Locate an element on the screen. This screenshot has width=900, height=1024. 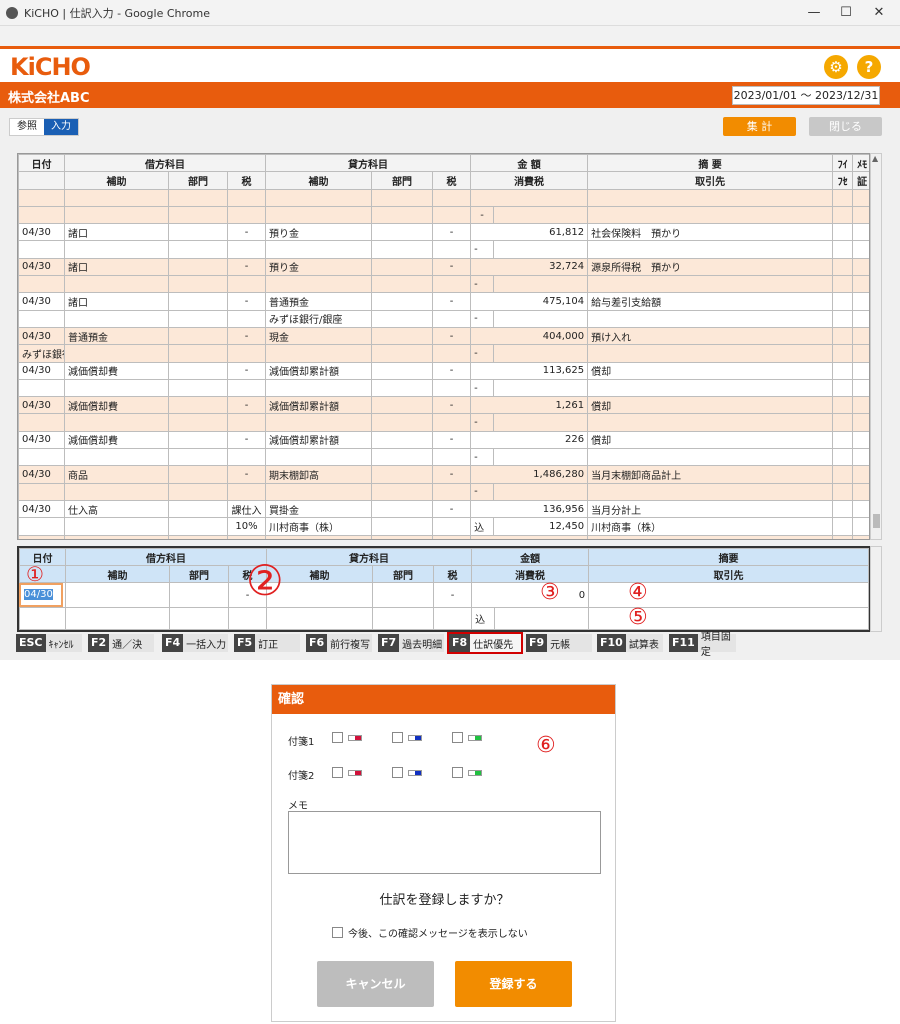
grid-cell: 減価償却費 is located at coordinates (116, 440).